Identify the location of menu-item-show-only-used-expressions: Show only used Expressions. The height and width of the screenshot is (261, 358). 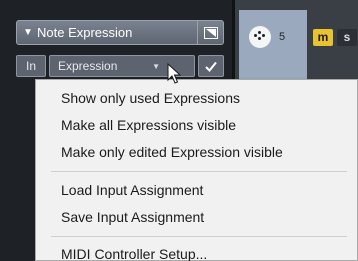
(150, 98).